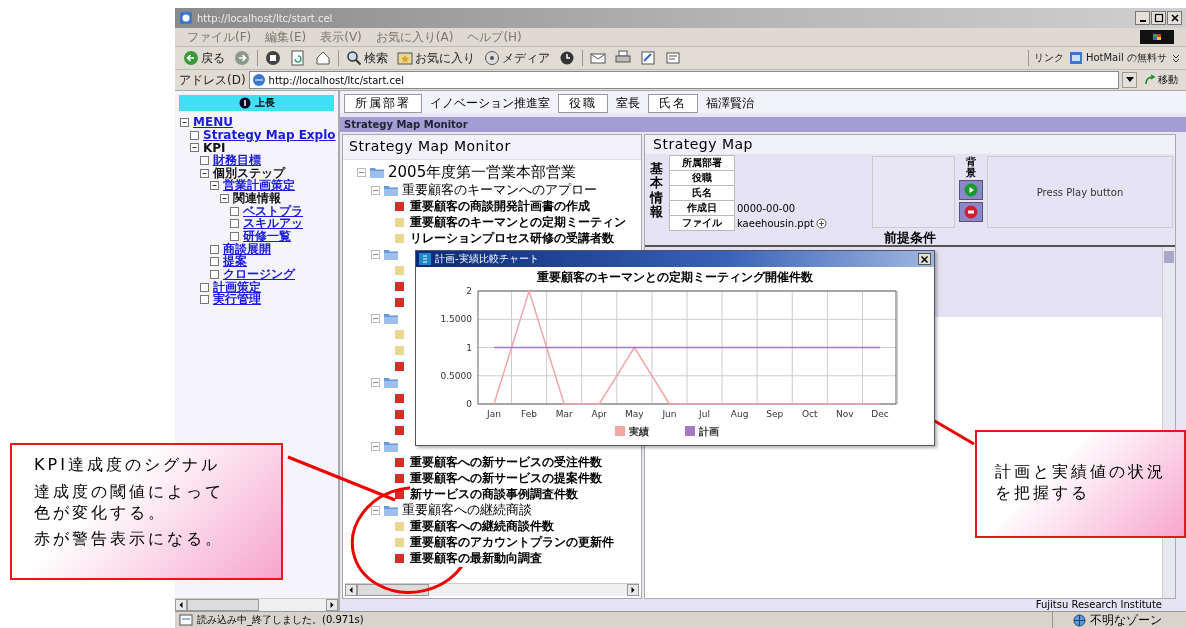 The image size is (1186, 628). Describe the element at coordinates (1048, 58) in the screenshot. I see `links-label: リンク` at that location.